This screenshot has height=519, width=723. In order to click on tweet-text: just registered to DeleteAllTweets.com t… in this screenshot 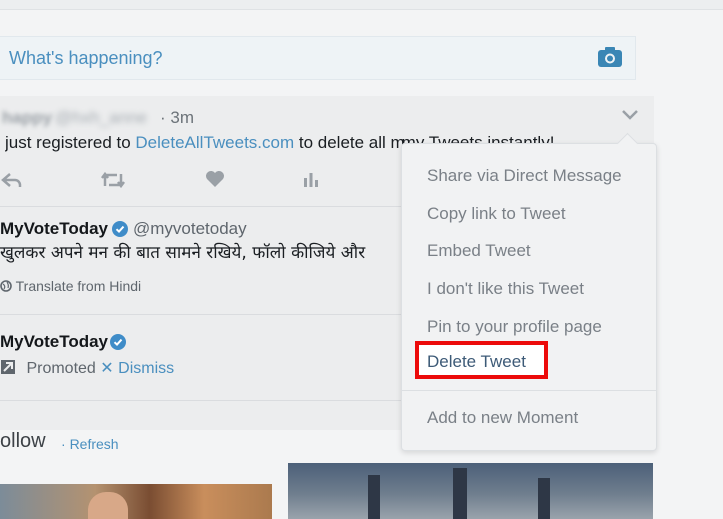, I will do `click(205, 143)`.